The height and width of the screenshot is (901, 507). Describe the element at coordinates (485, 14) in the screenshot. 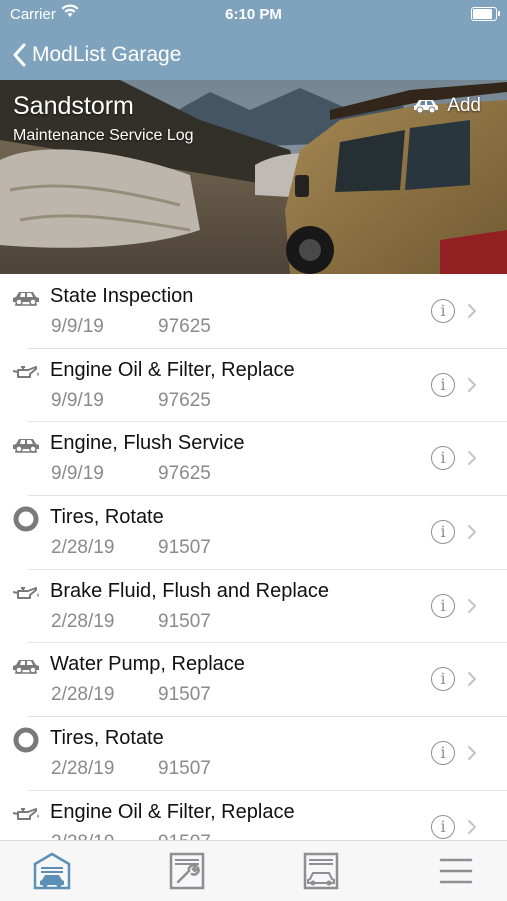

I see `battery-icon` at that location.